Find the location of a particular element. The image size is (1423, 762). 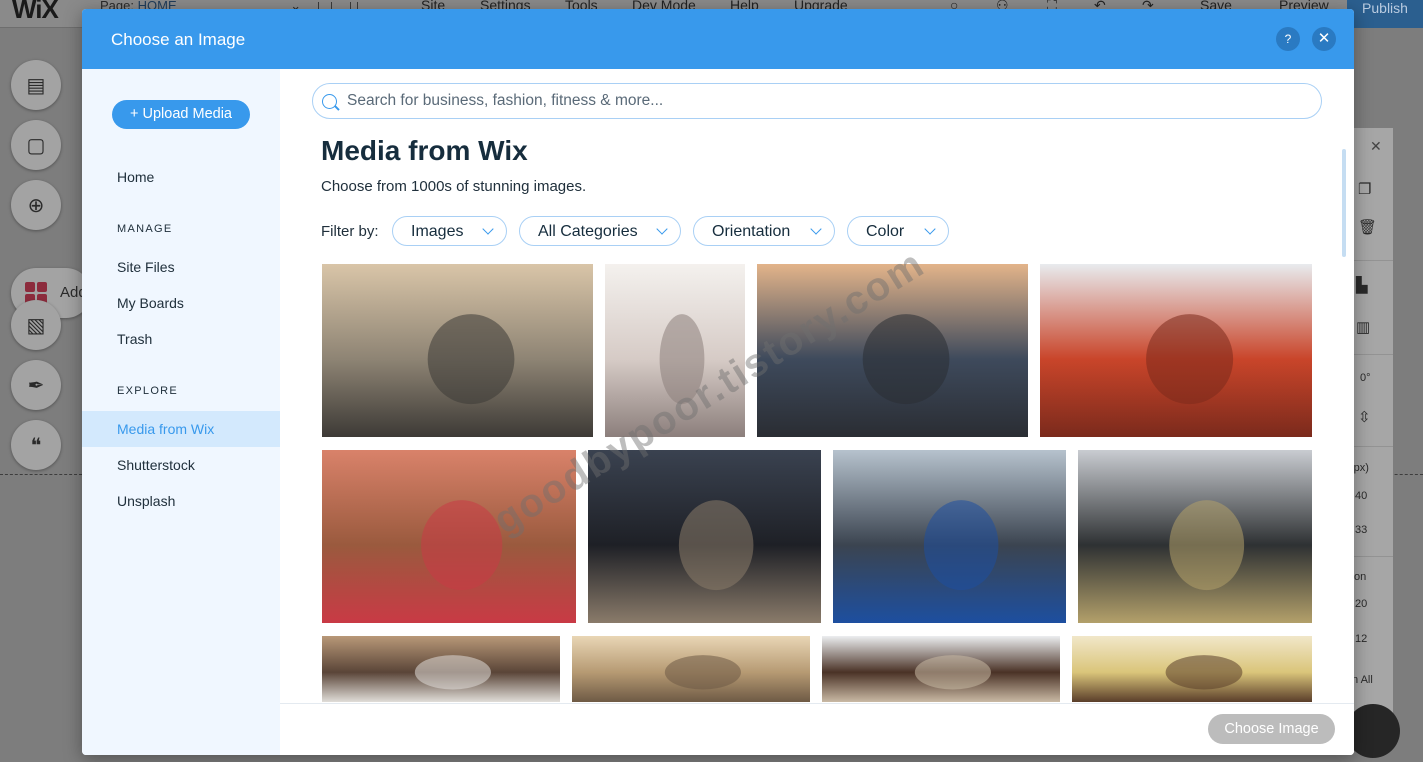

bar-workout-man-photo is located at coordinates (949, 536).